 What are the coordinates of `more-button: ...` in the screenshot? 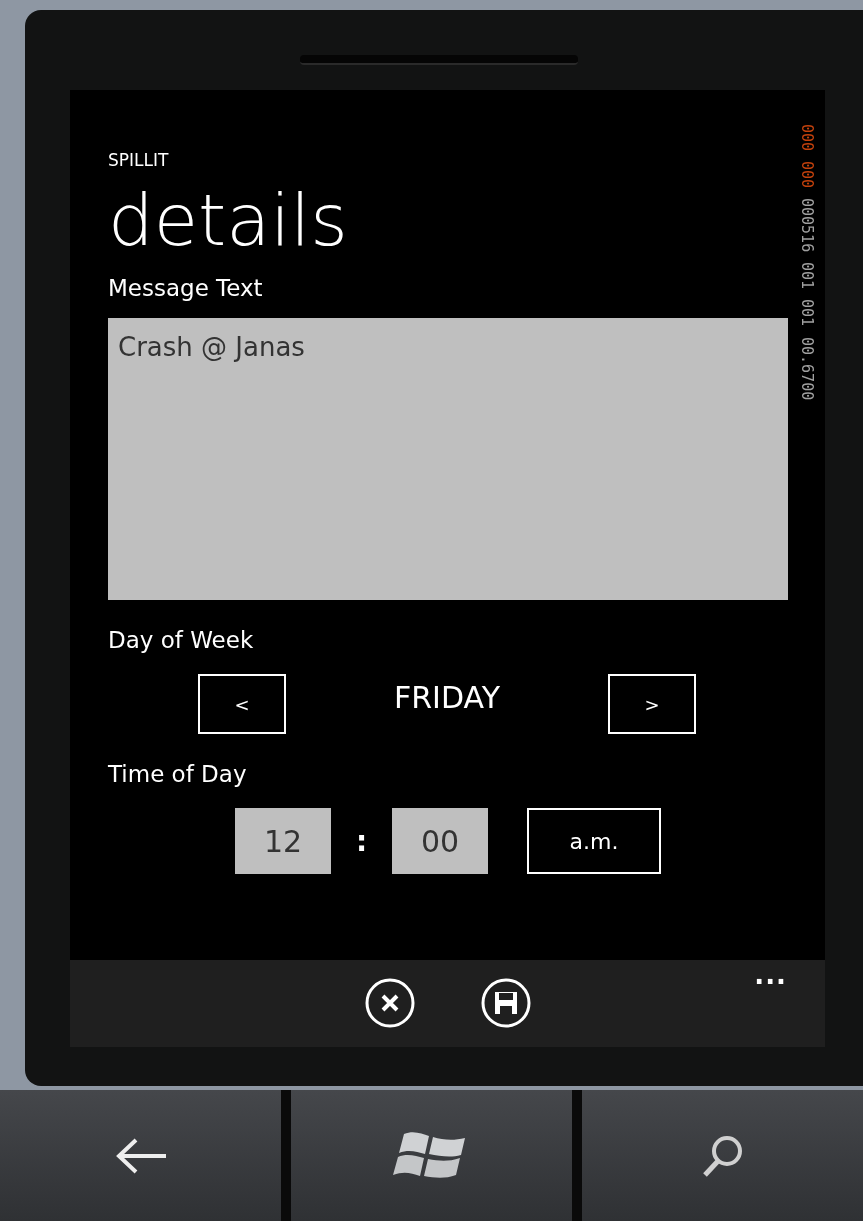 It's located at (770, 975).